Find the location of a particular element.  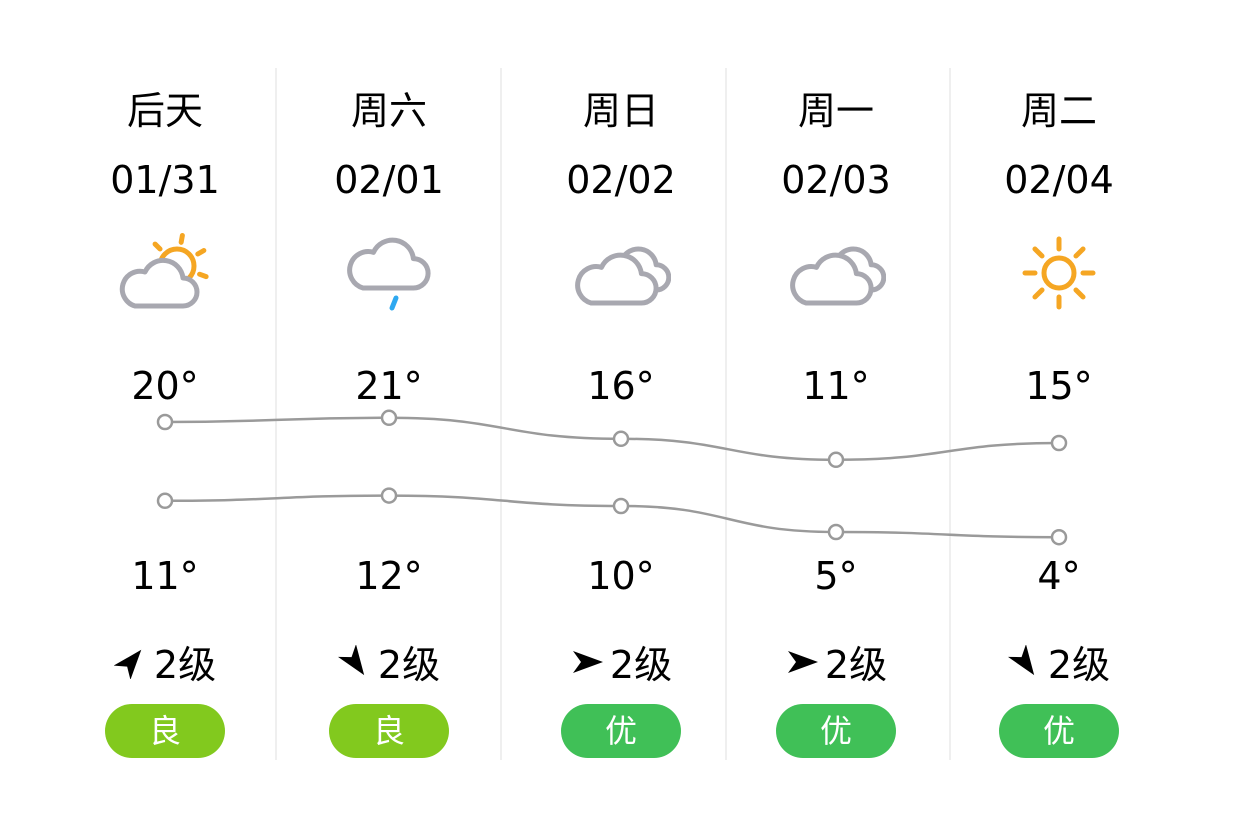

low-temp-line is located at coordinates (612, 516).